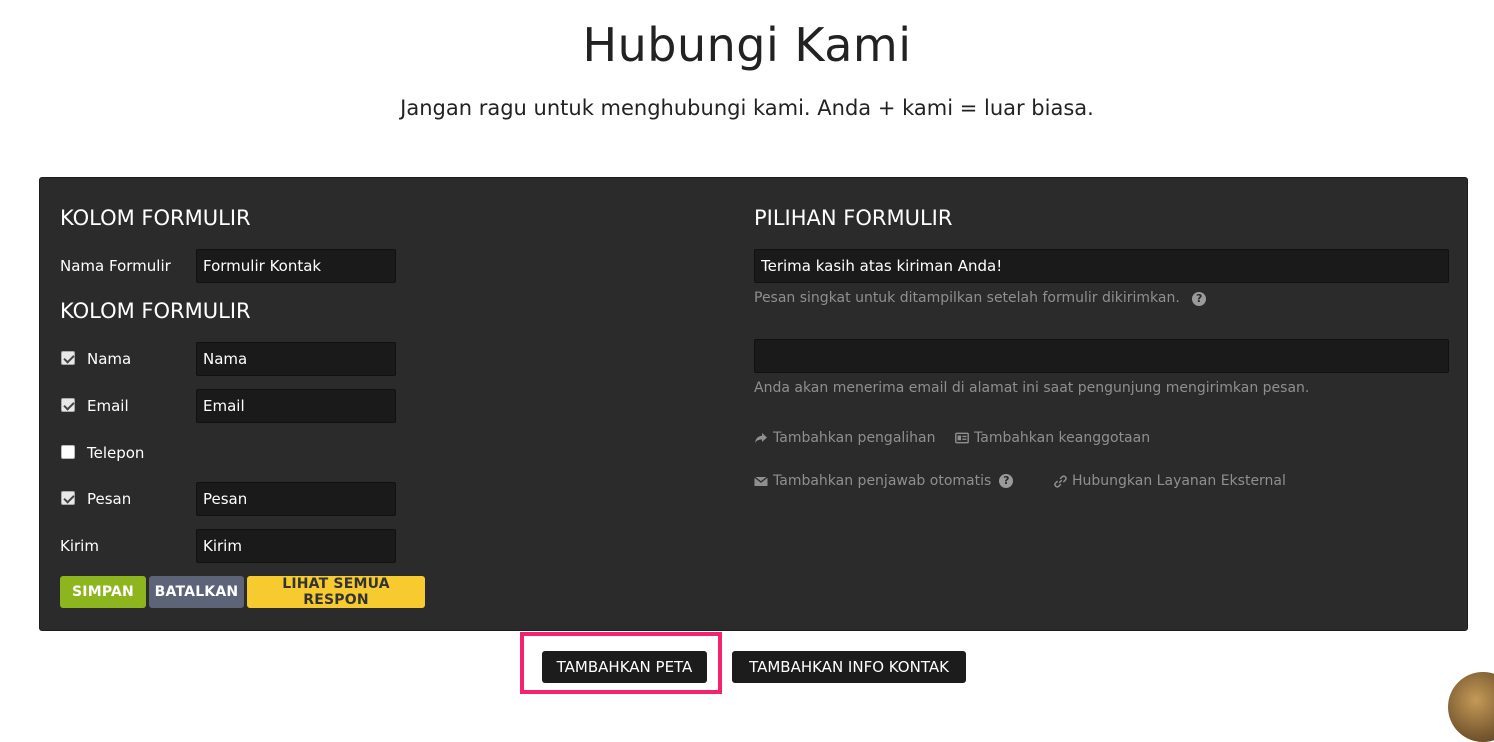  What do you see at coordinates (296, 499) in the screenshot?
I see `field-pesan-input` at bounding box center [296, 499].